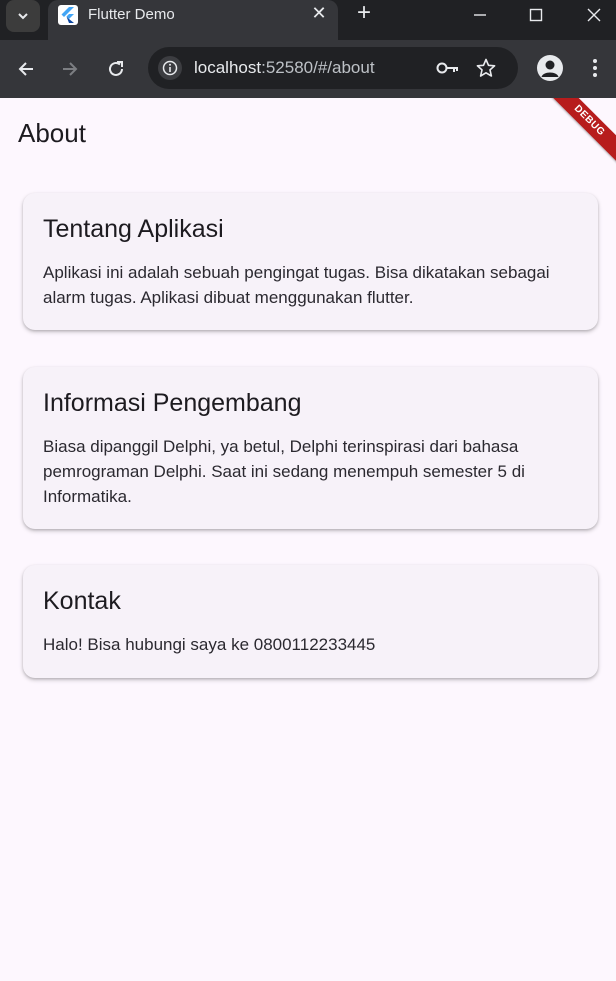 This screenshot has height=981, width=616. What do you see at coordinates (550, 68) in the screenshot?
I see `profile-avatar-icon` at bounding box center [550, 68].